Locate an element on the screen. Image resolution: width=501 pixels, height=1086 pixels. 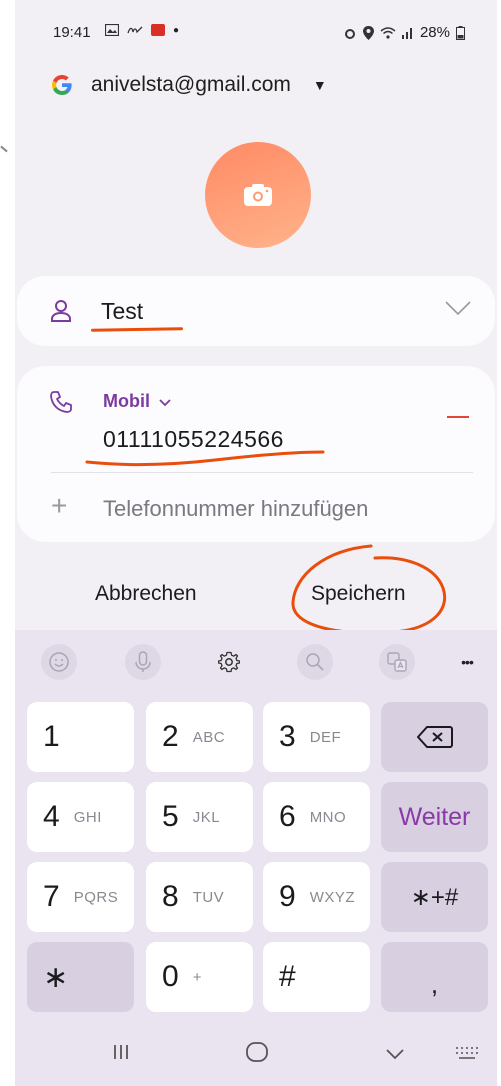
wifi-icon is located at coordinates (388, 33).